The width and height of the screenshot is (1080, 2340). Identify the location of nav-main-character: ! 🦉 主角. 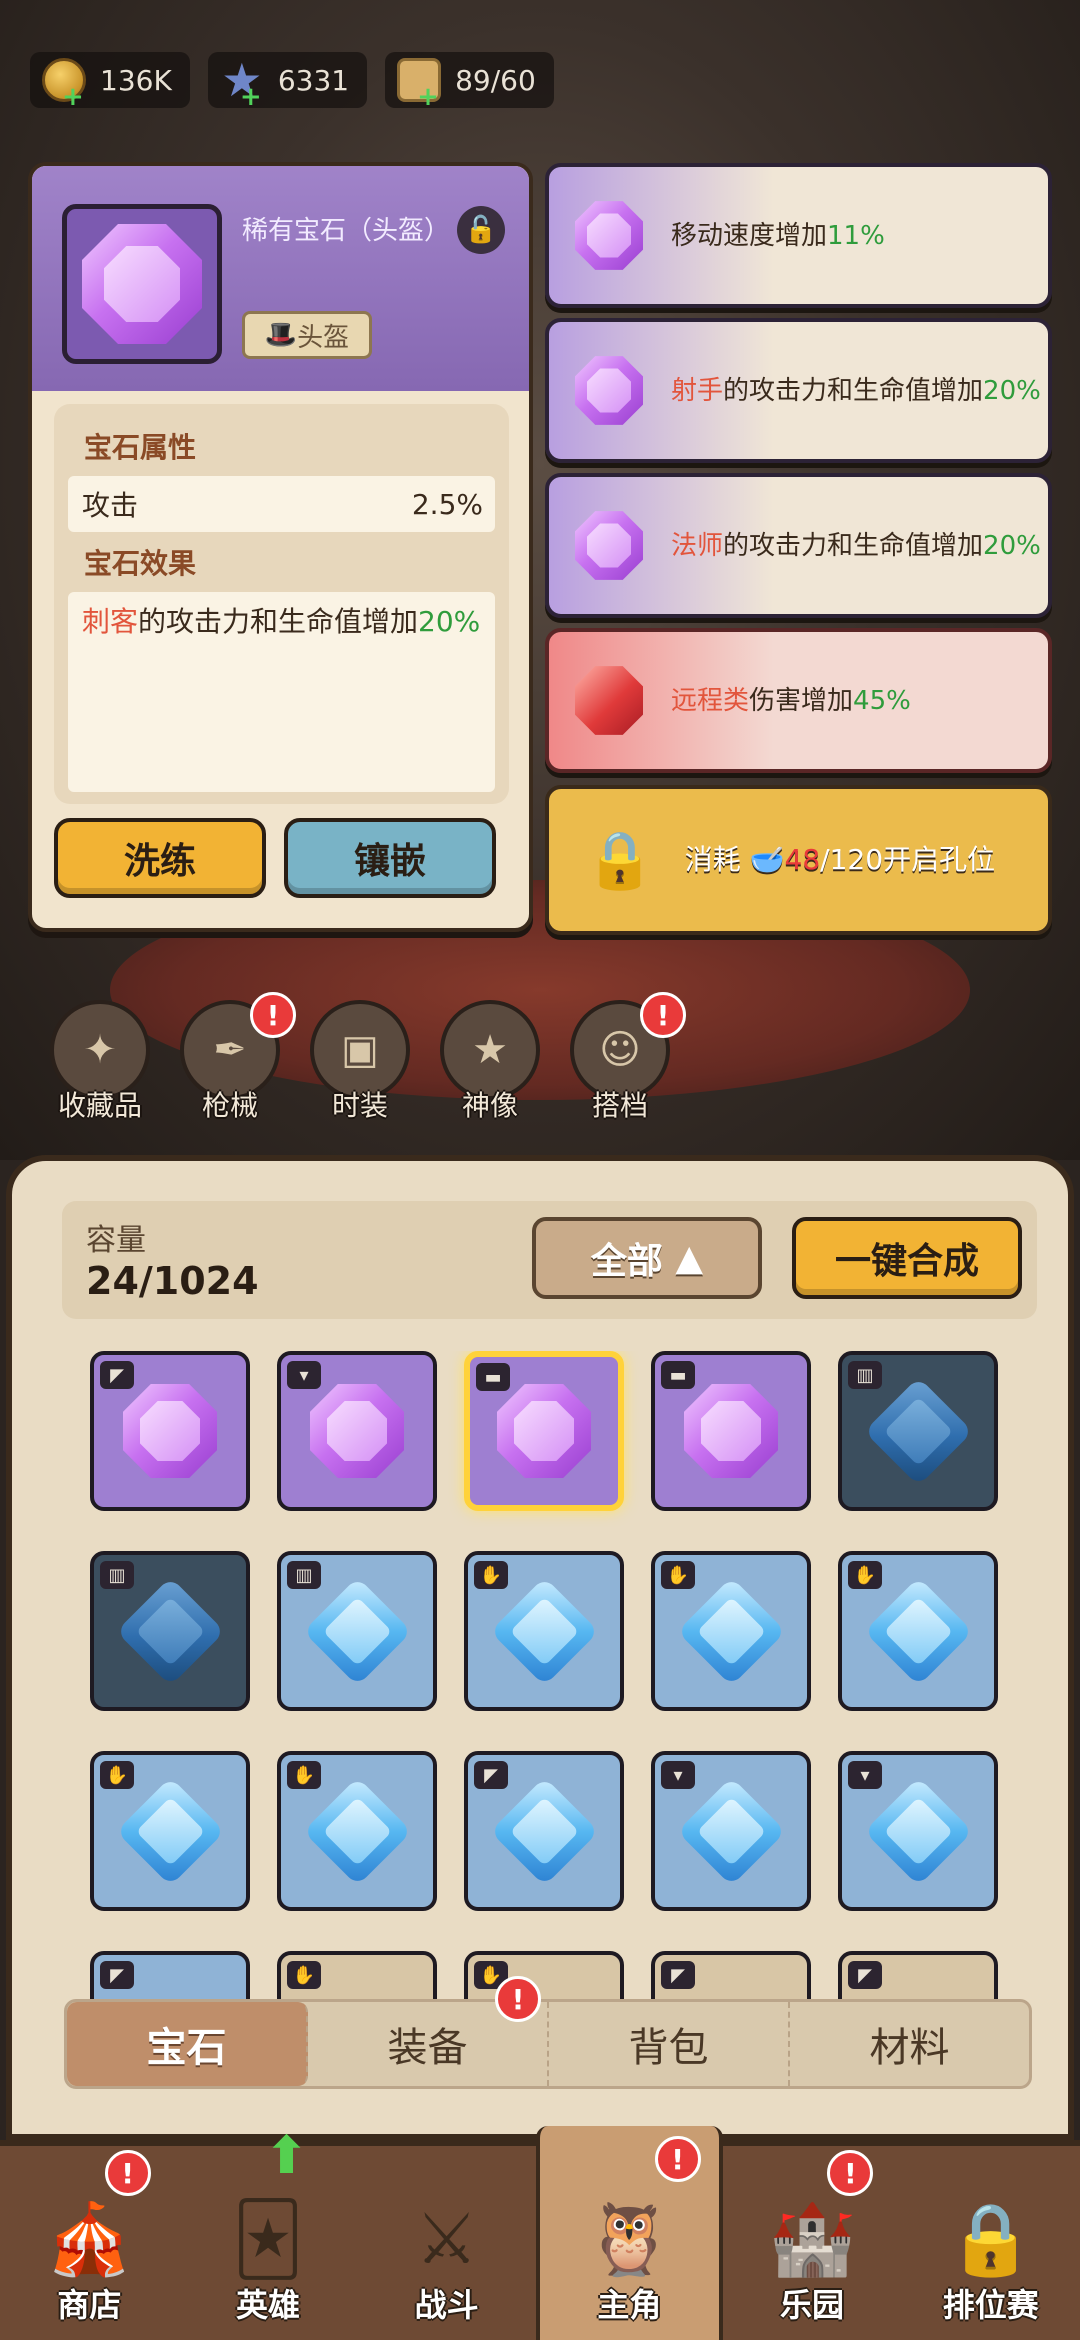
(629, 2233).